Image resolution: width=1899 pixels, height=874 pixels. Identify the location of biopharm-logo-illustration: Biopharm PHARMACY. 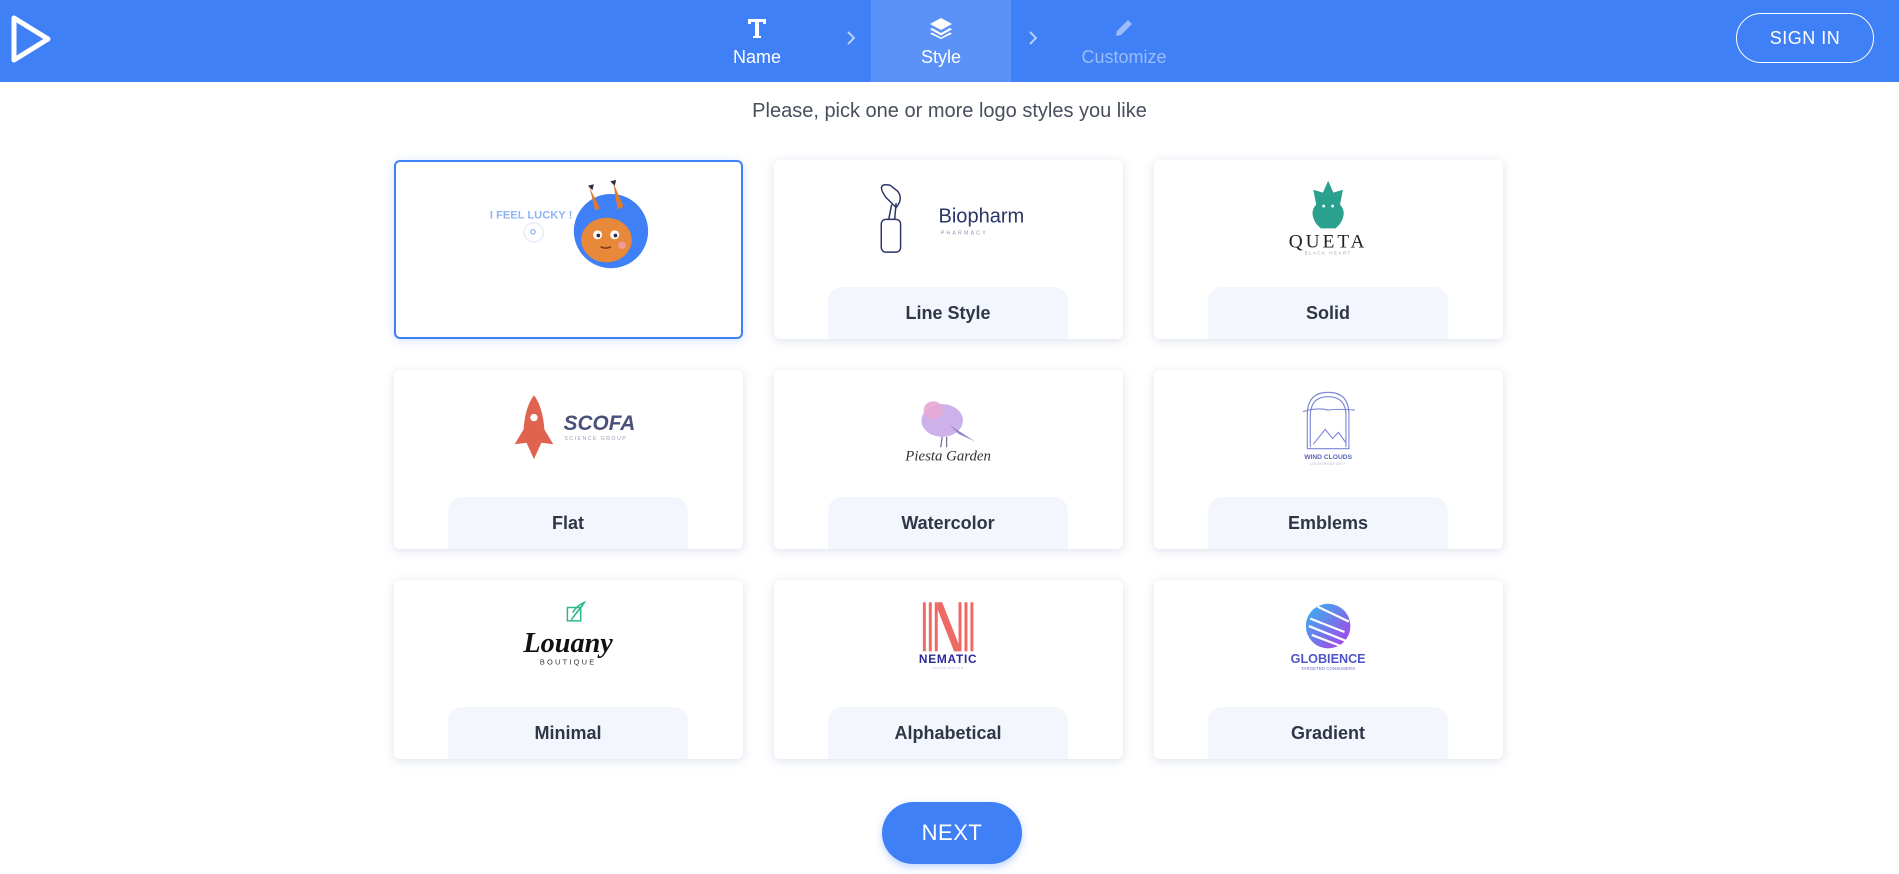
(952, 218).